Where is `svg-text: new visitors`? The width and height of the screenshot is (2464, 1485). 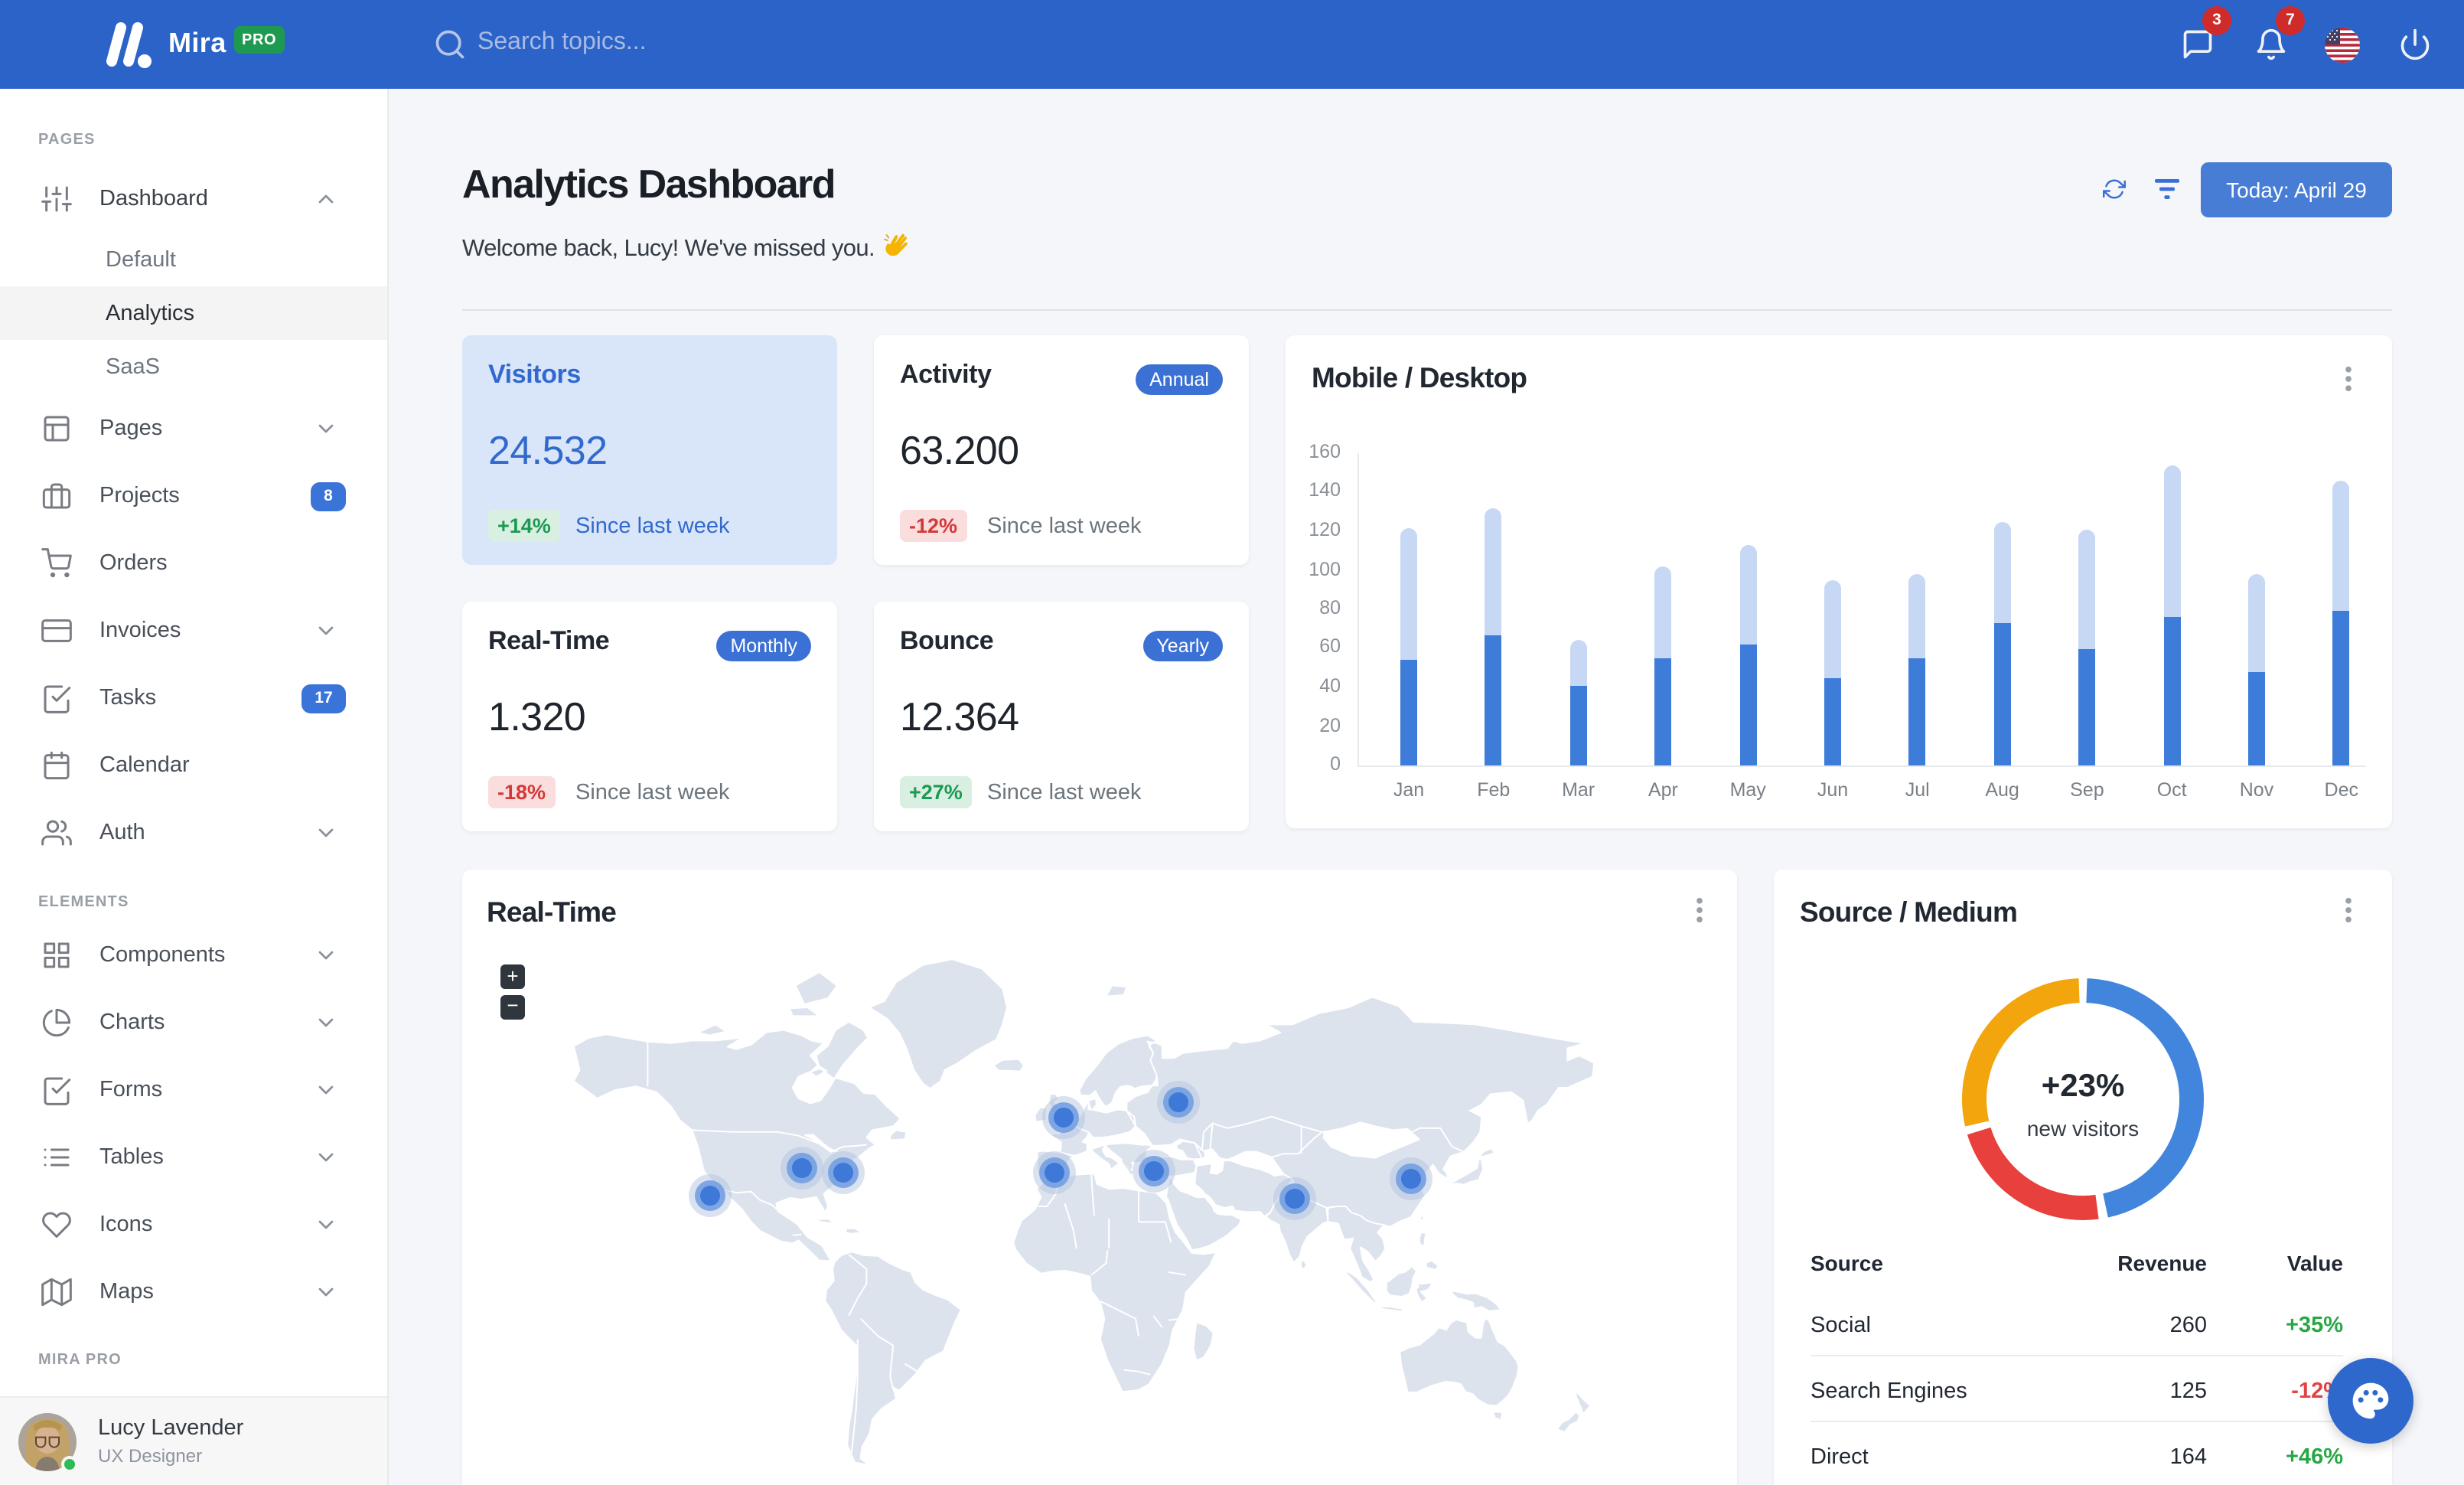
svg-text: new visitors is located at coordinates (2083, 1129).